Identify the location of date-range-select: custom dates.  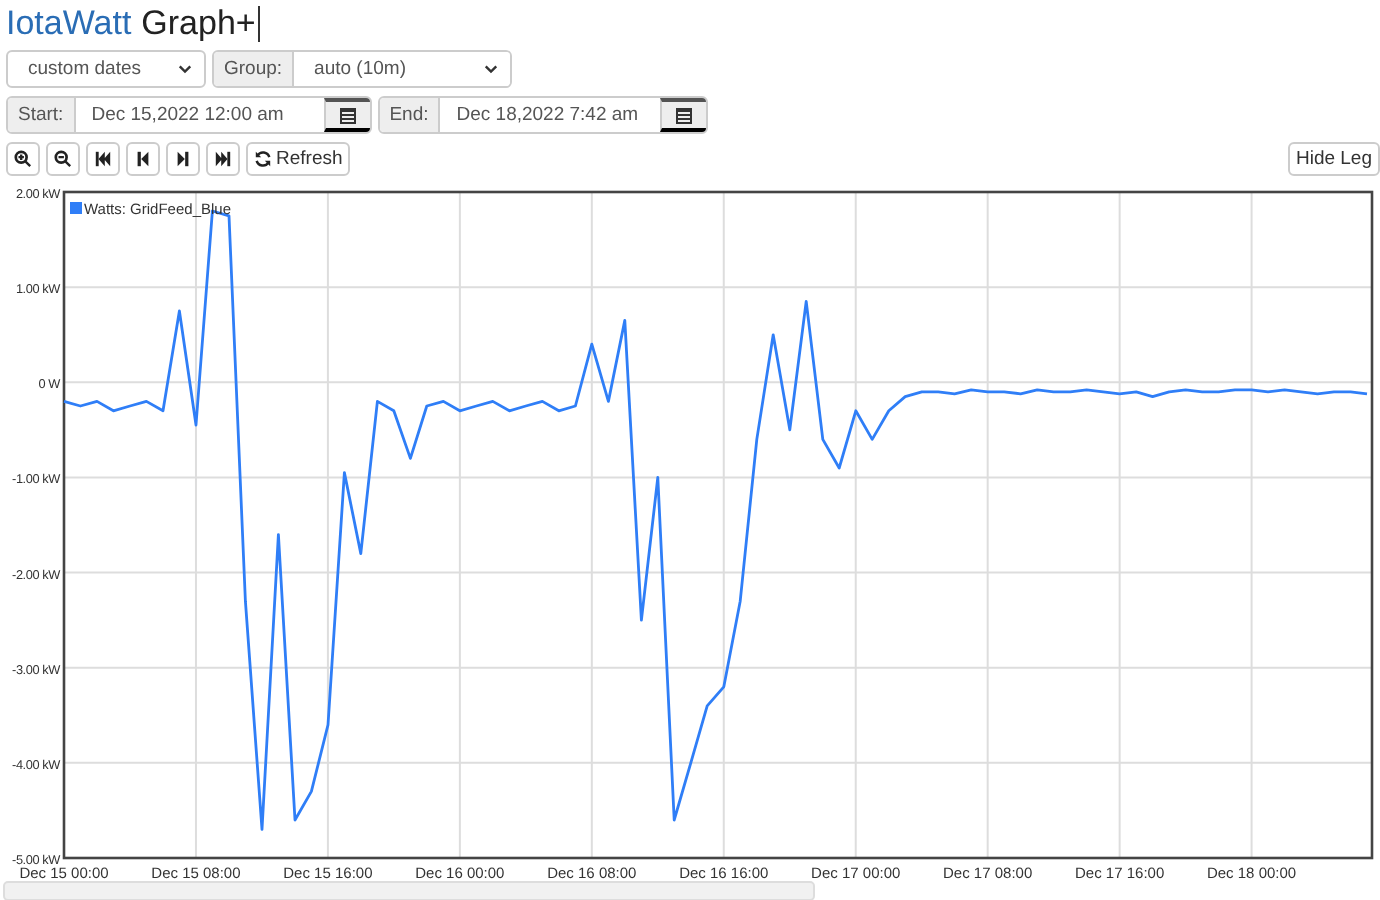
(106, 69).